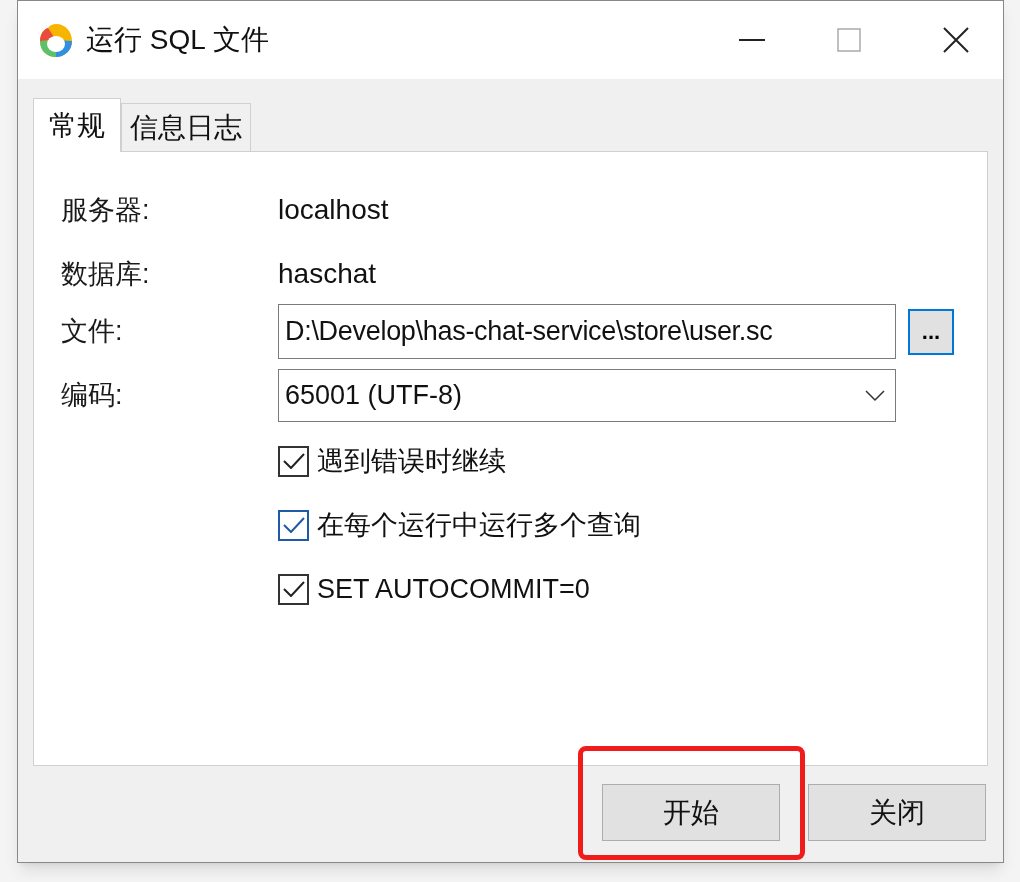  Describe the element at coordinates (106, 274) in the screenshot. I see `field-label: 数据库:` at that location.